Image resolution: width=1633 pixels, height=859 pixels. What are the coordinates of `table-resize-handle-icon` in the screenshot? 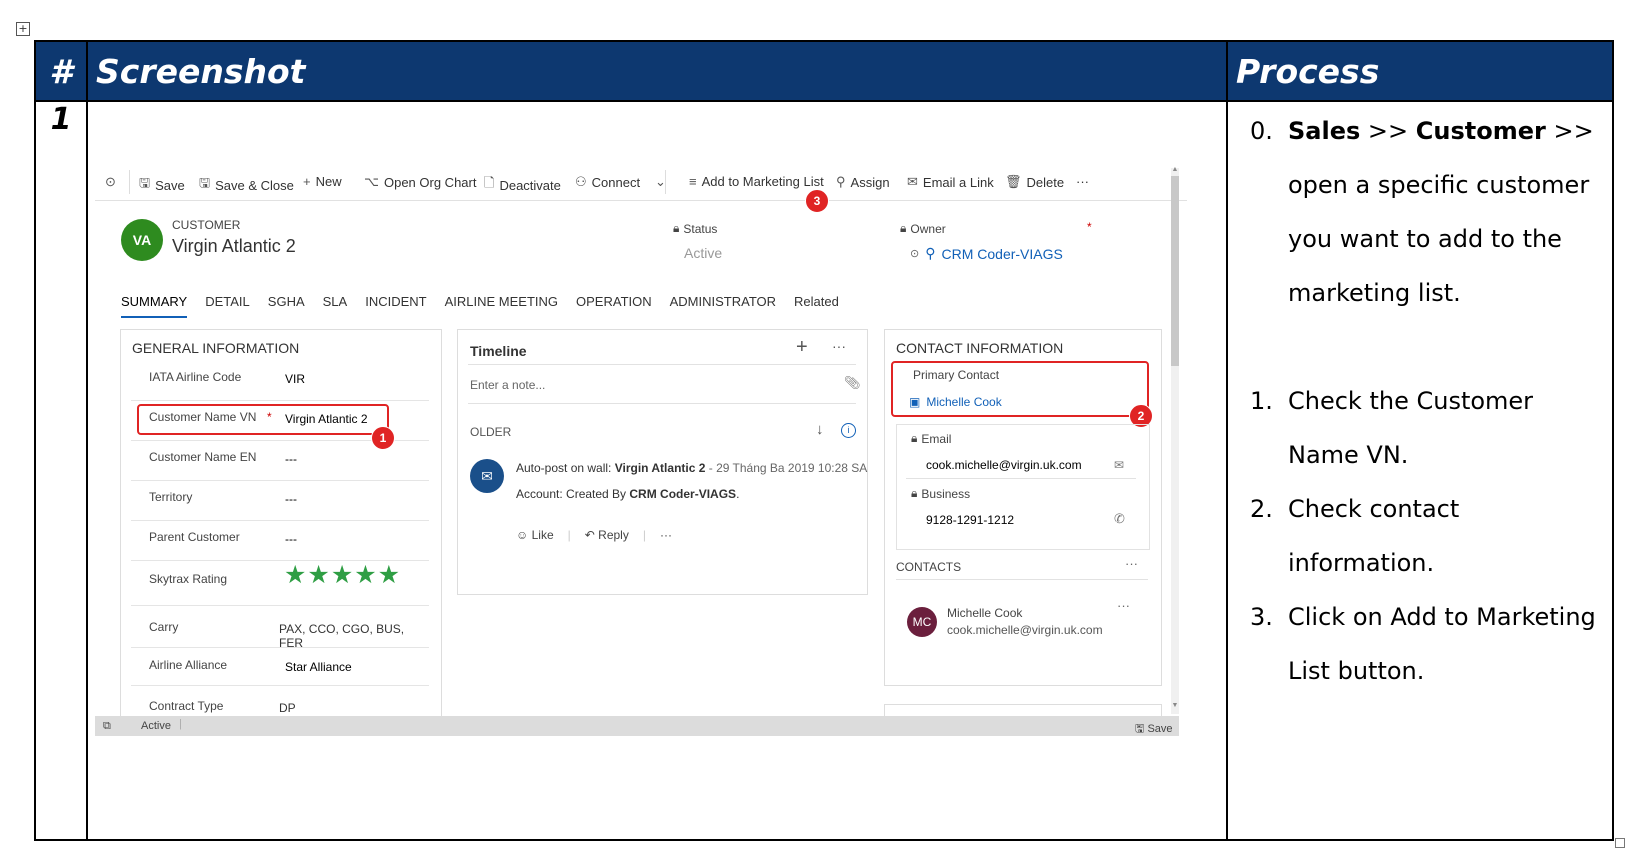 It's located at (1620, 843).